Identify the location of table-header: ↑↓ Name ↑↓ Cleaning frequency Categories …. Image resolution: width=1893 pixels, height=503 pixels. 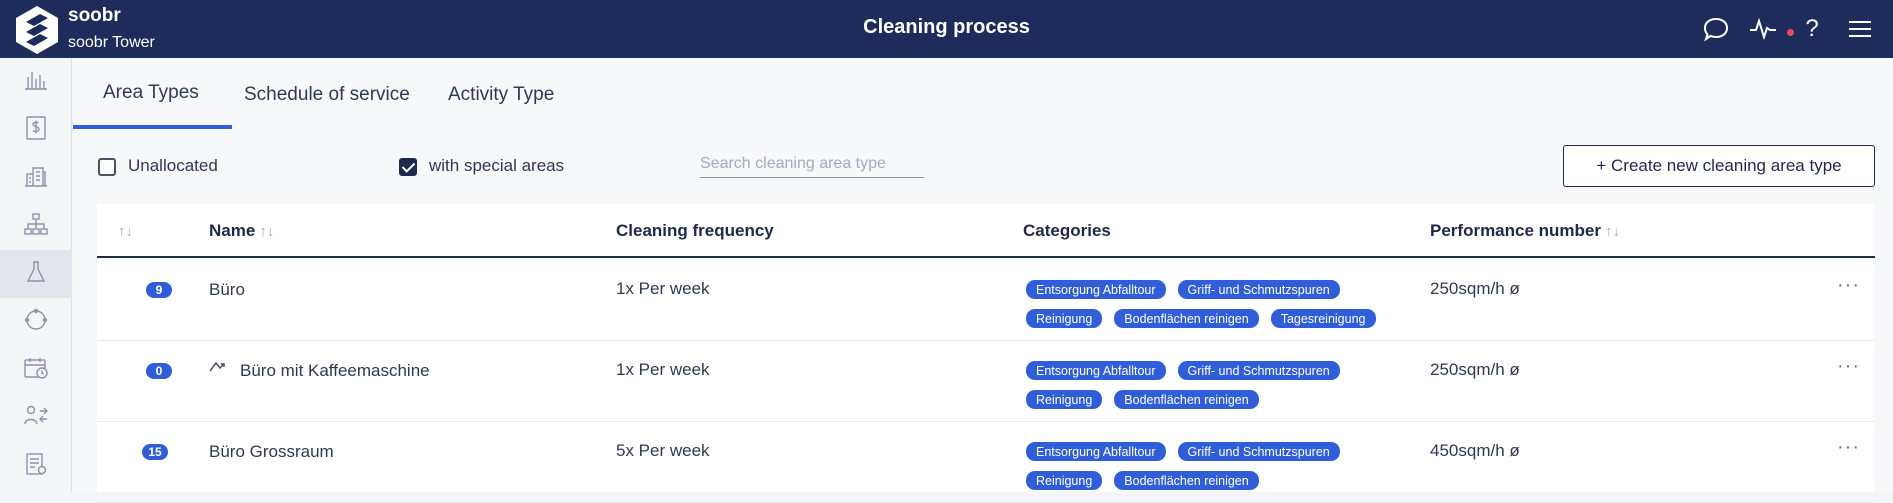
(986, 231).